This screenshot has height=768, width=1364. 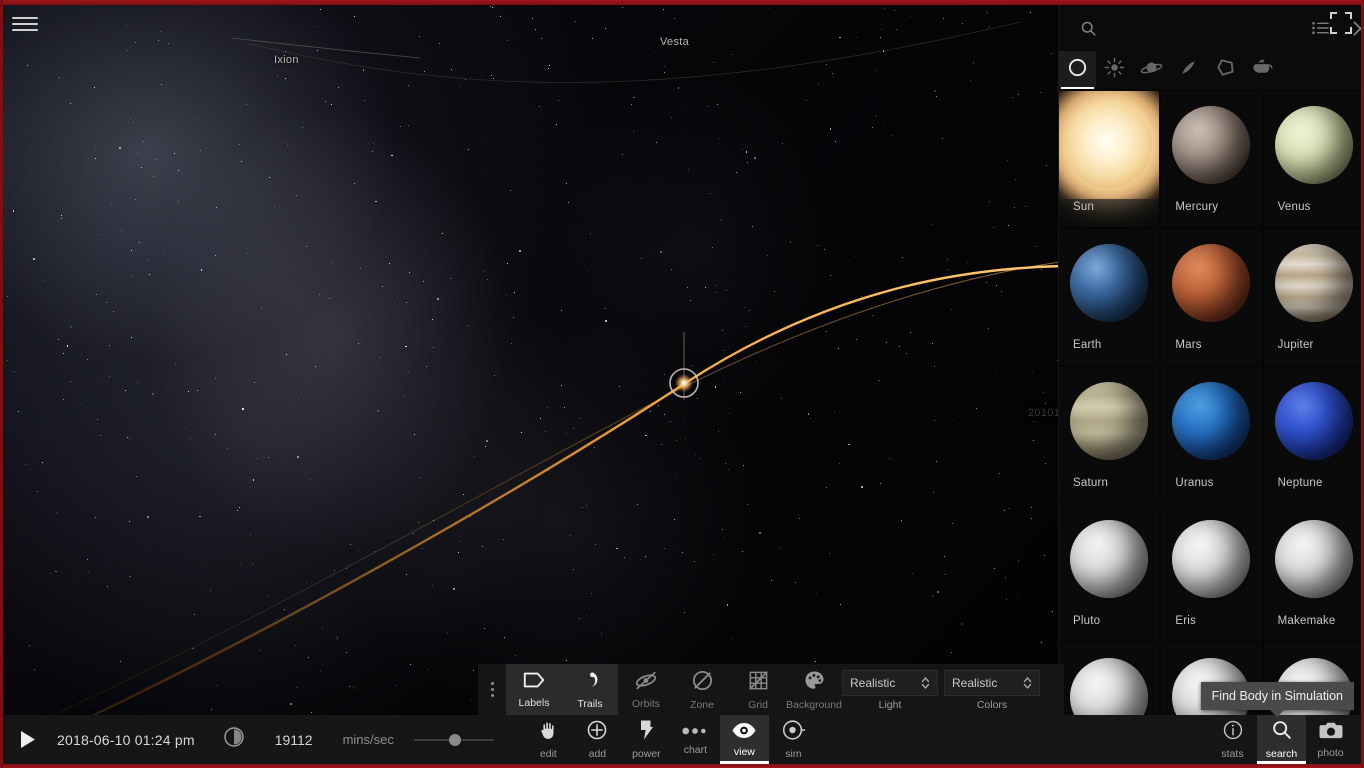 What do you see at coordinates (645, 703) in the screenshot?
I see `view-toggle-label: Orbits` at bounding box center [645, 703].